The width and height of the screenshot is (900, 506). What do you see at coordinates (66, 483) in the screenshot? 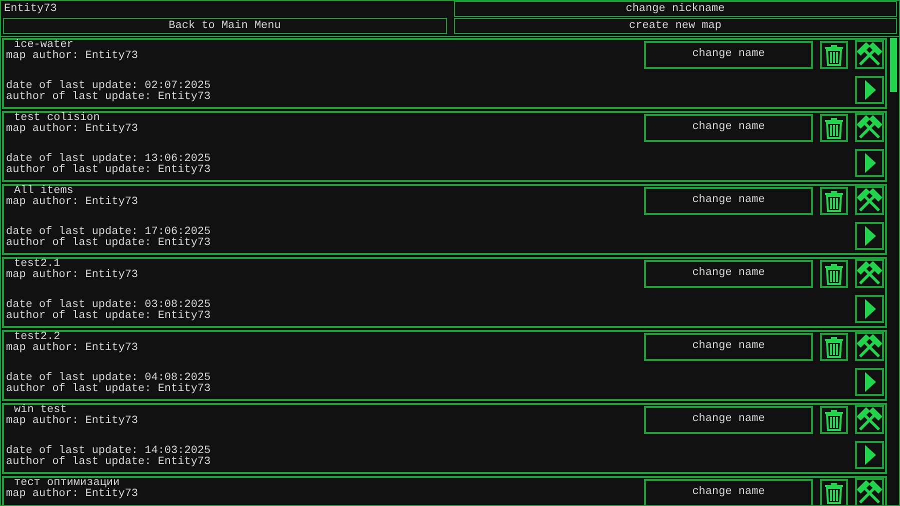
I see `map-title: тест оптимизации` at bounding box center [66, 483].